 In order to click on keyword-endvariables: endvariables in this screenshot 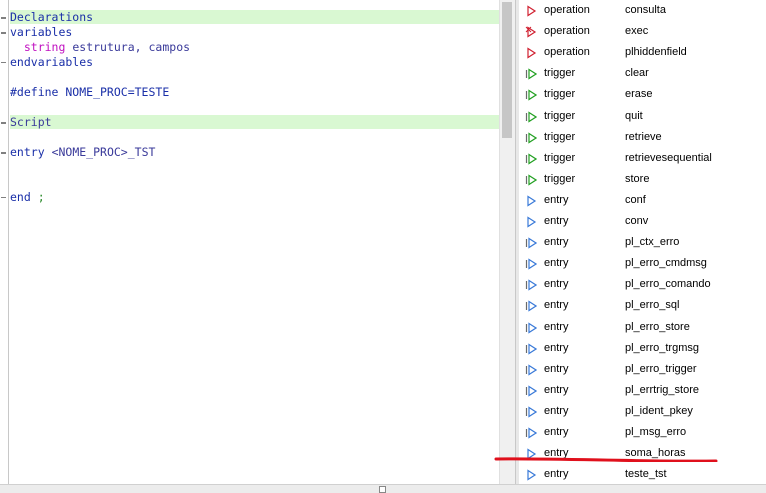, I will do `click(52, 62)`.